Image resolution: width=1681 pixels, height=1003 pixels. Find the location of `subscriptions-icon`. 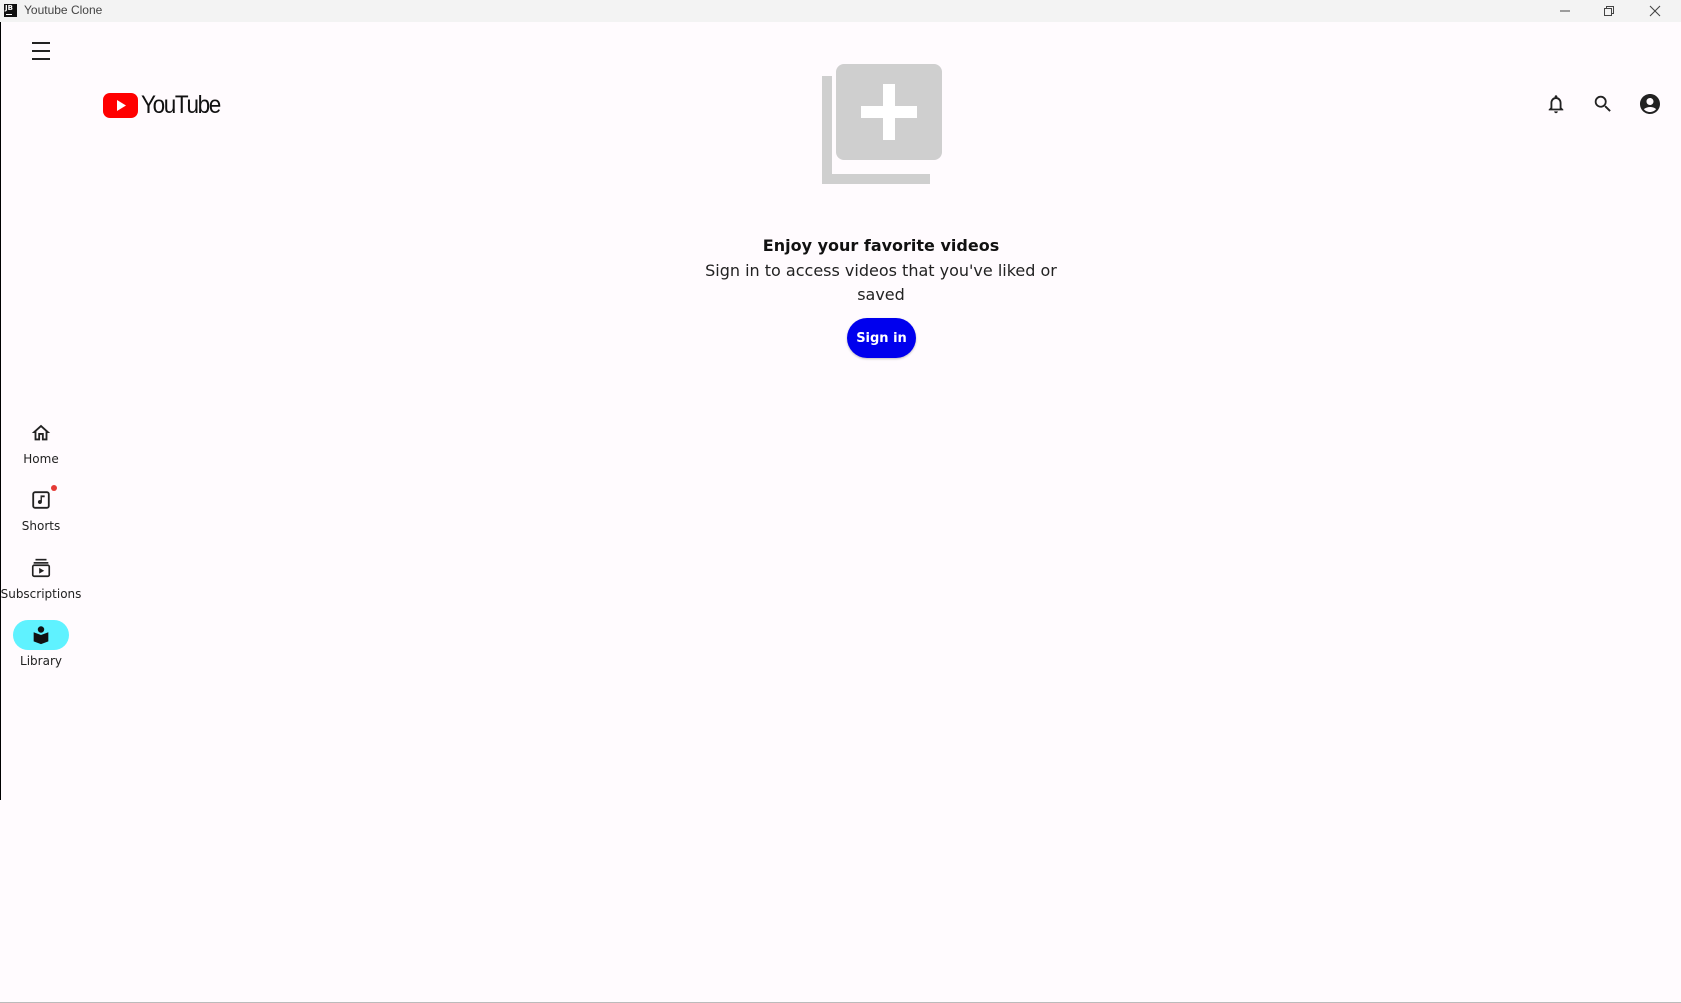

subscriptions-icon is located at coordinates (41, 568).